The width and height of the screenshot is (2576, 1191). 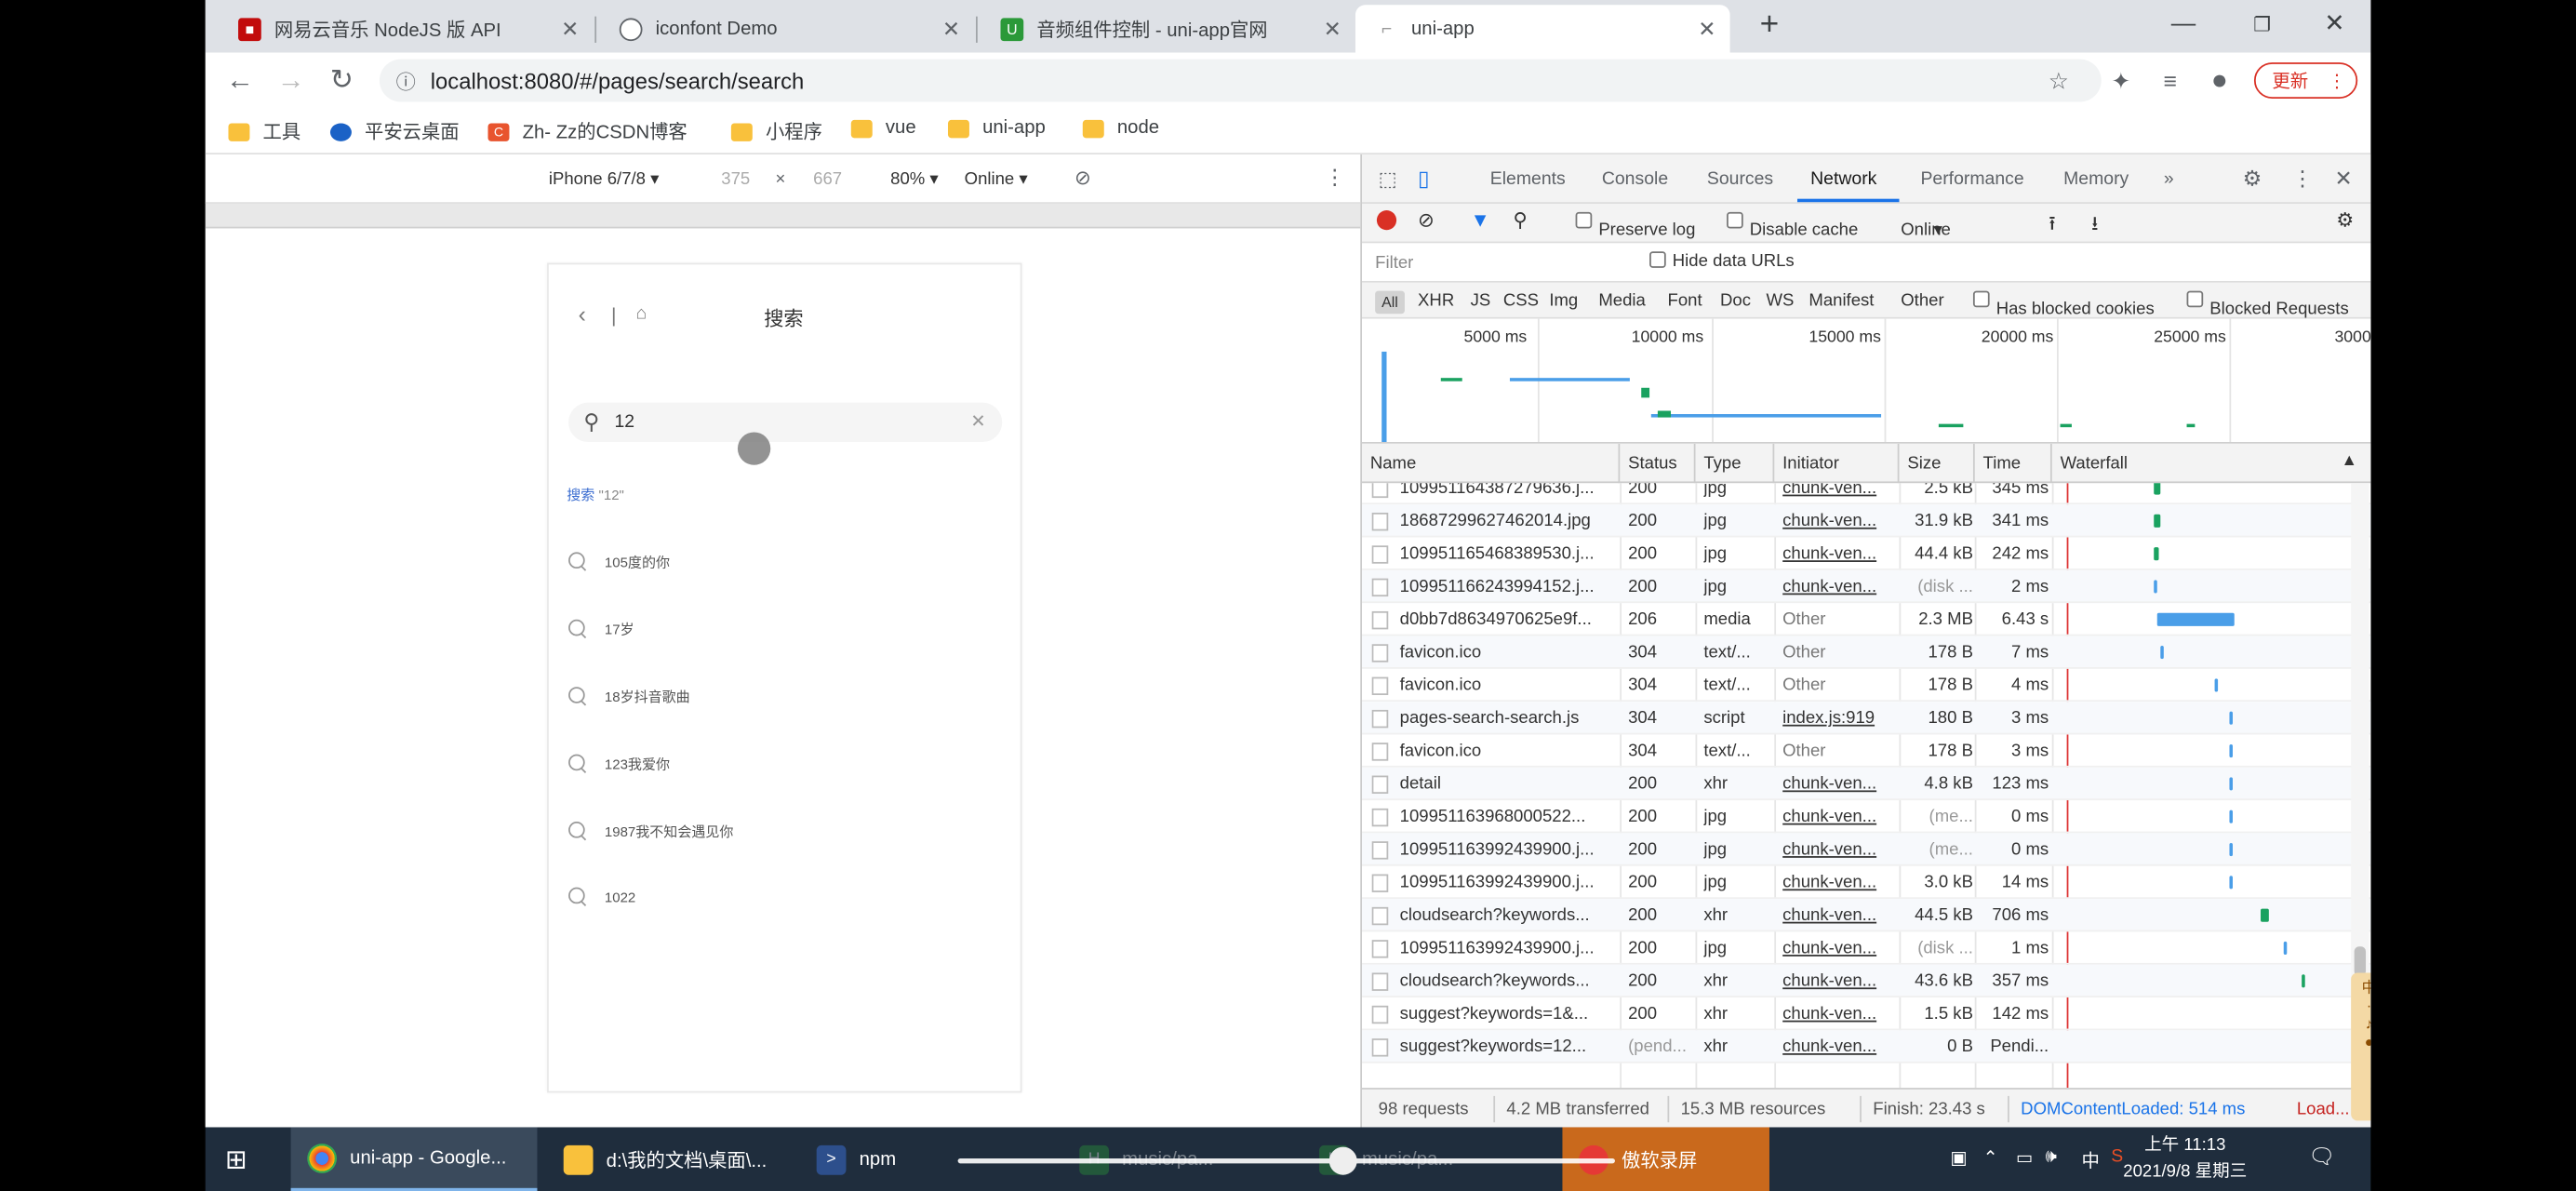 What do you see at coordinates (628, 695) in the screenshot?
I see `suggestion-item: 18岁抖音歌曲` at bounding box center [628, 695].